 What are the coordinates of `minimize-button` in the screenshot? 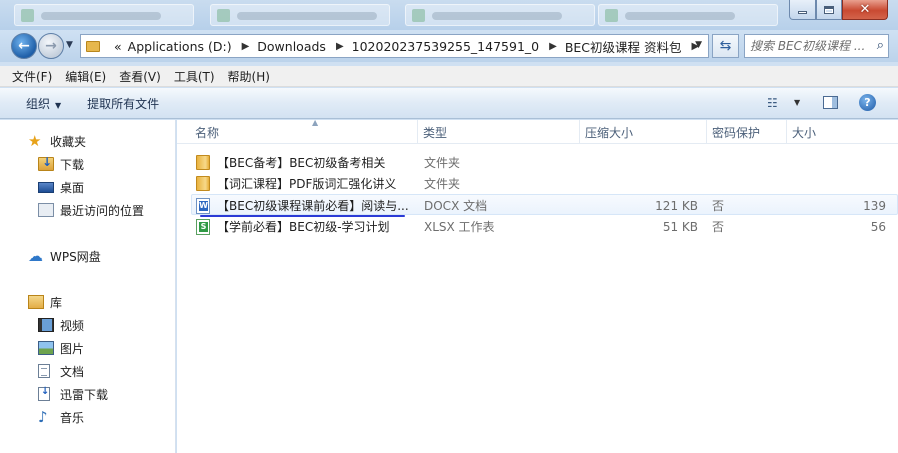 It's located at (802, 10).